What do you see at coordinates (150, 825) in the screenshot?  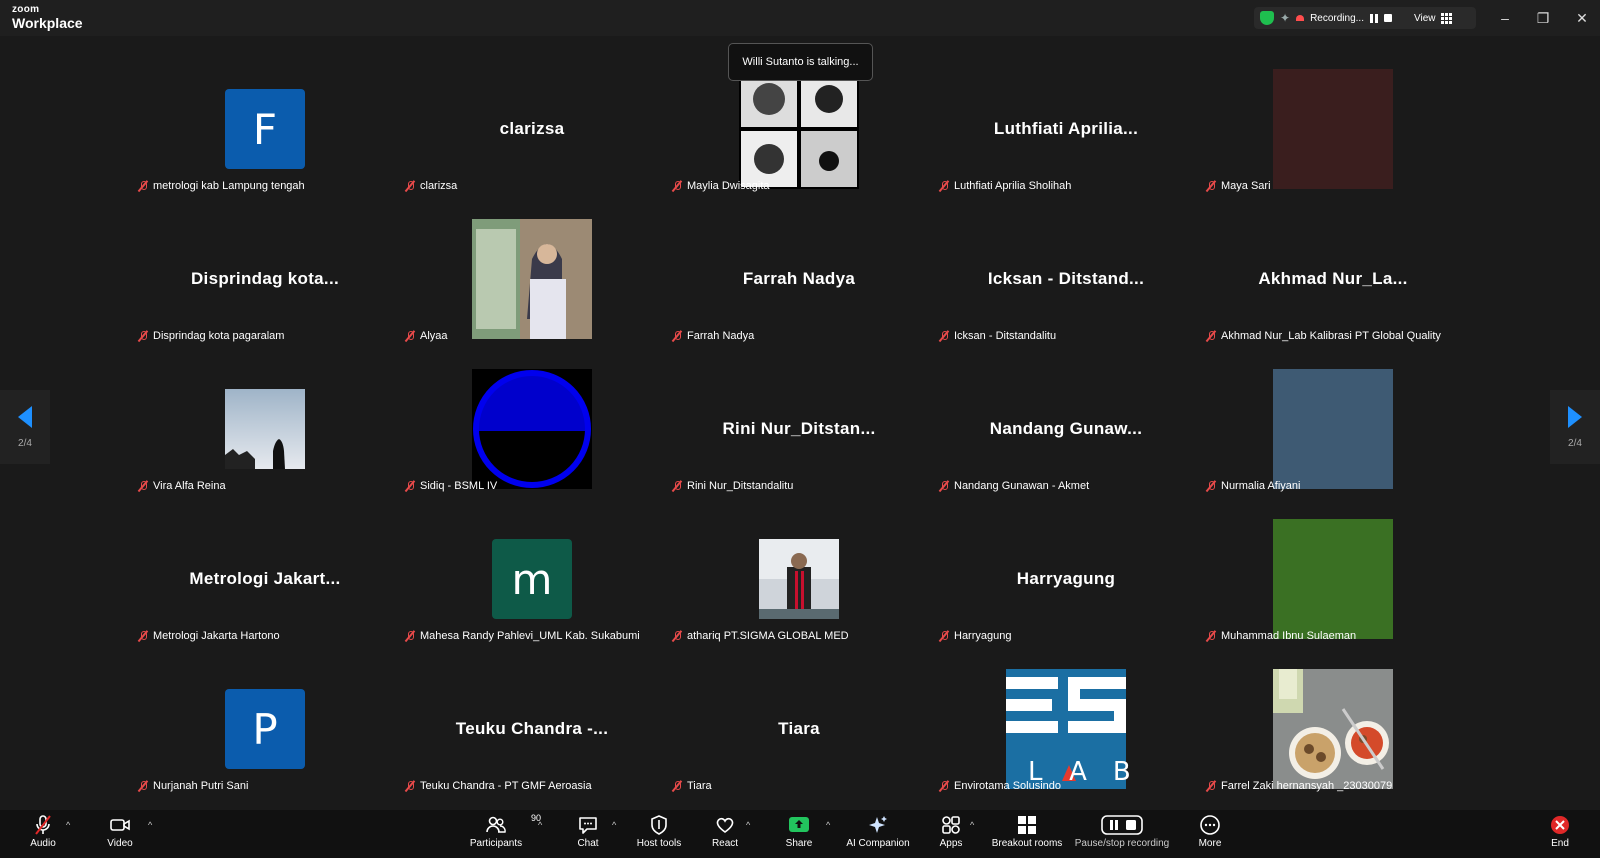 I see `video-options-caret: ^` at bounding box center [150, 825].